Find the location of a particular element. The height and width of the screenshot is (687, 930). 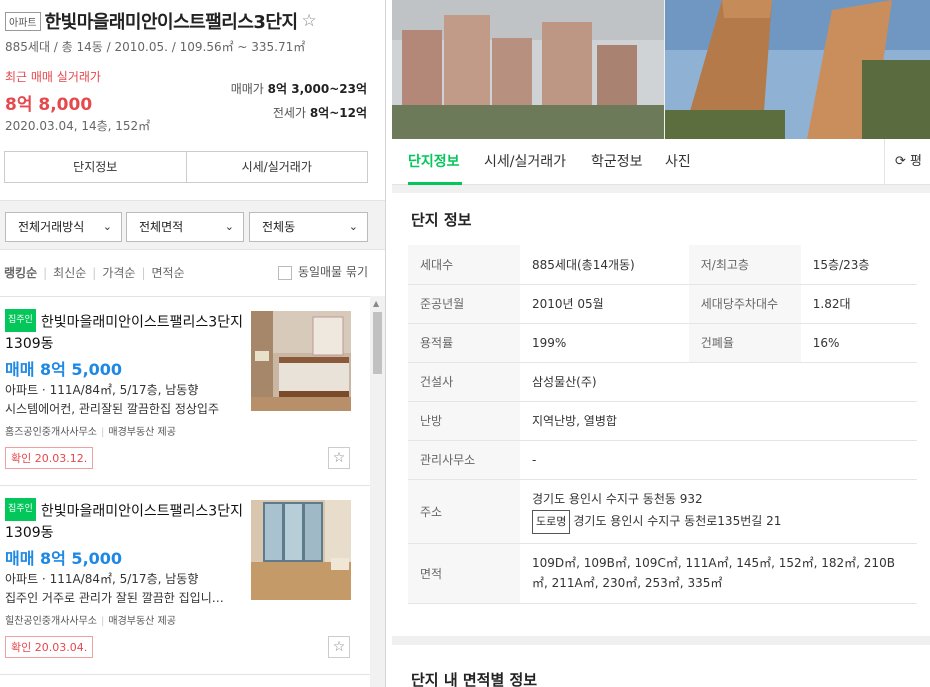

building-label: 전체동 is located at coordinates (279, 227).